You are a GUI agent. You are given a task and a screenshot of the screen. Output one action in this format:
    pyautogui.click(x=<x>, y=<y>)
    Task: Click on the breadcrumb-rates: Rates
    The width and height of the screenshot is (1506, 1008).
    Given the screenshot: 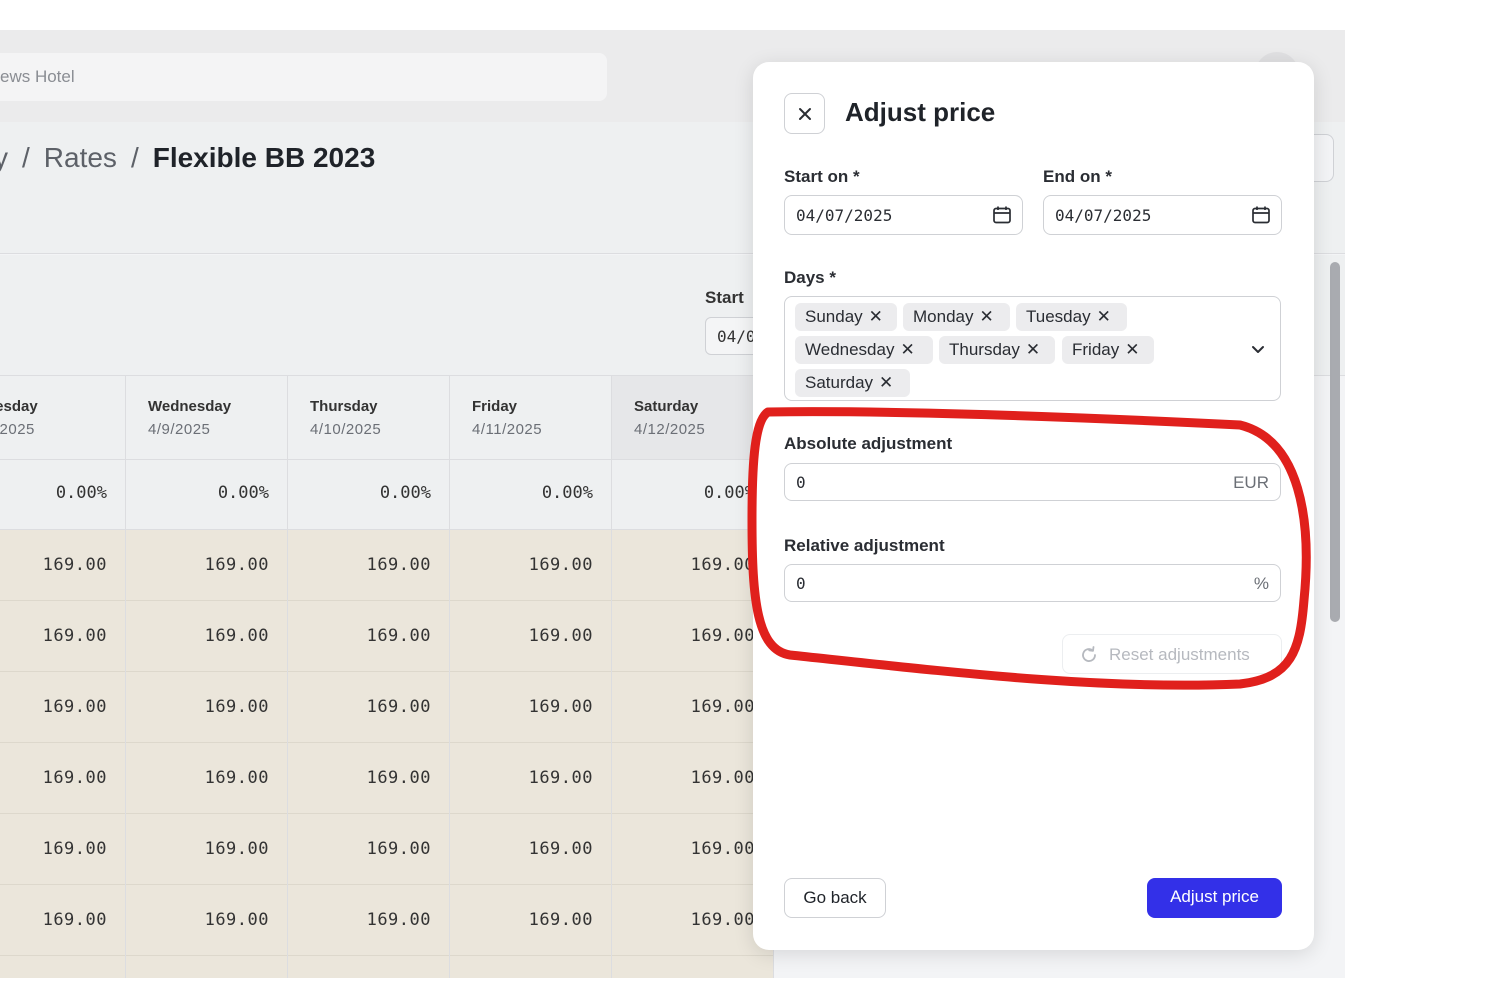 What is the action you would take?
    pyautogui.click(x=80, y=157)
    